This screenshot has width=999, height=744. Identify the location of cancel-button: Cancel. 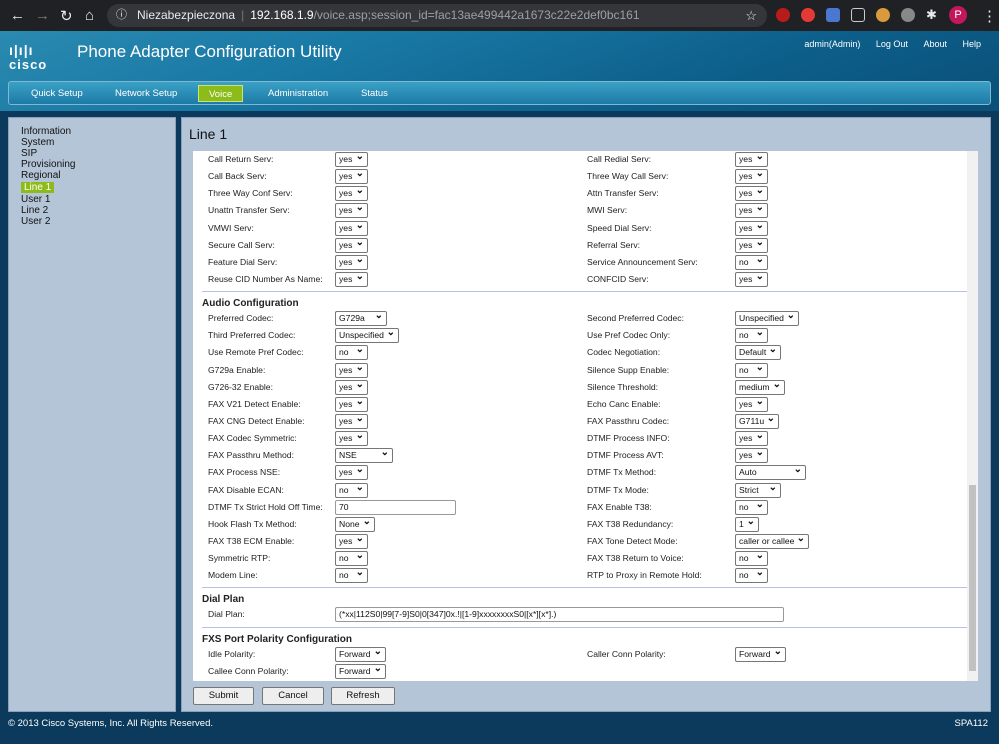
(293, 696).